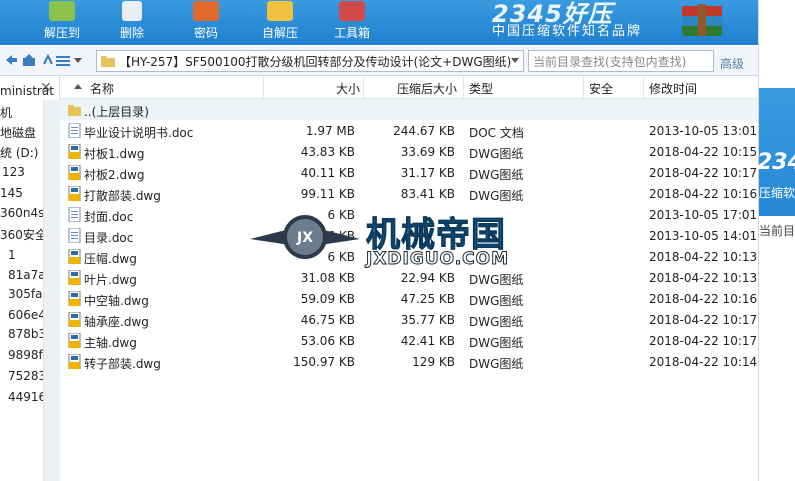 Image resolution: width=795 pixels, height=481 pixels. I want to click on table-row: 压帽.dwg 6 KB 2018-04-22 10:13:, so click(410, 256).